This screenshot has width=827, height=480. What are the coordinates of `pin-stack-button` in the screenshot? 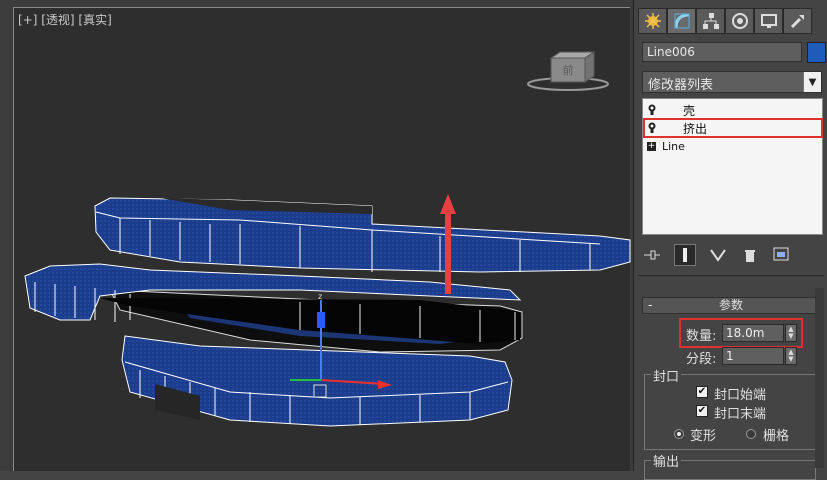 It's located at (652, 255).